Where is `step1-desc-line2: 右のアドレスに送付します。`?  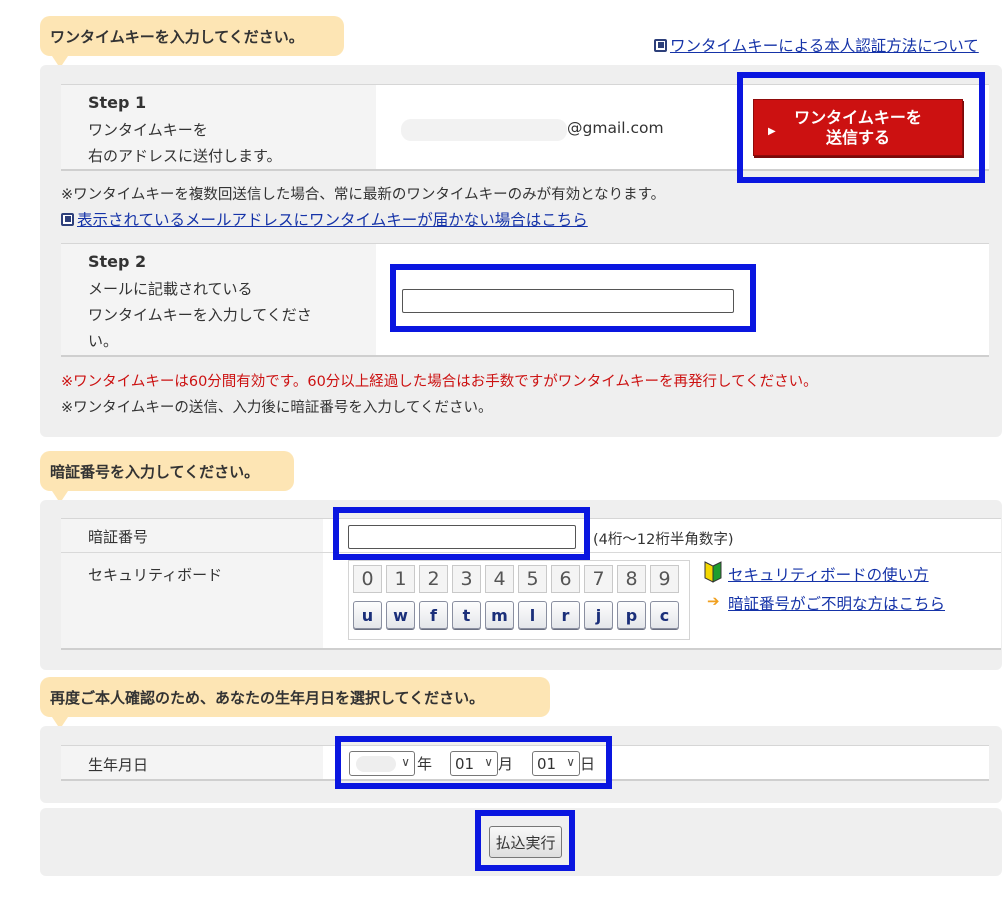 step1-desc-line2: 右のアドレスに送付します。 is located at coordinates (185, 156).